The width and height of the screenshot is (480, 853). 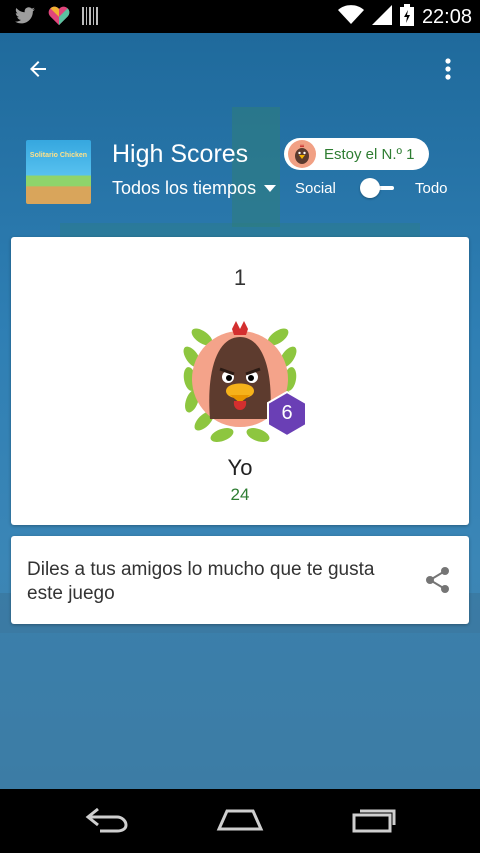 What do you see at coordinates (240, 70) in the screenshot?
I see `toolbar` at bounding box center [240, 70].